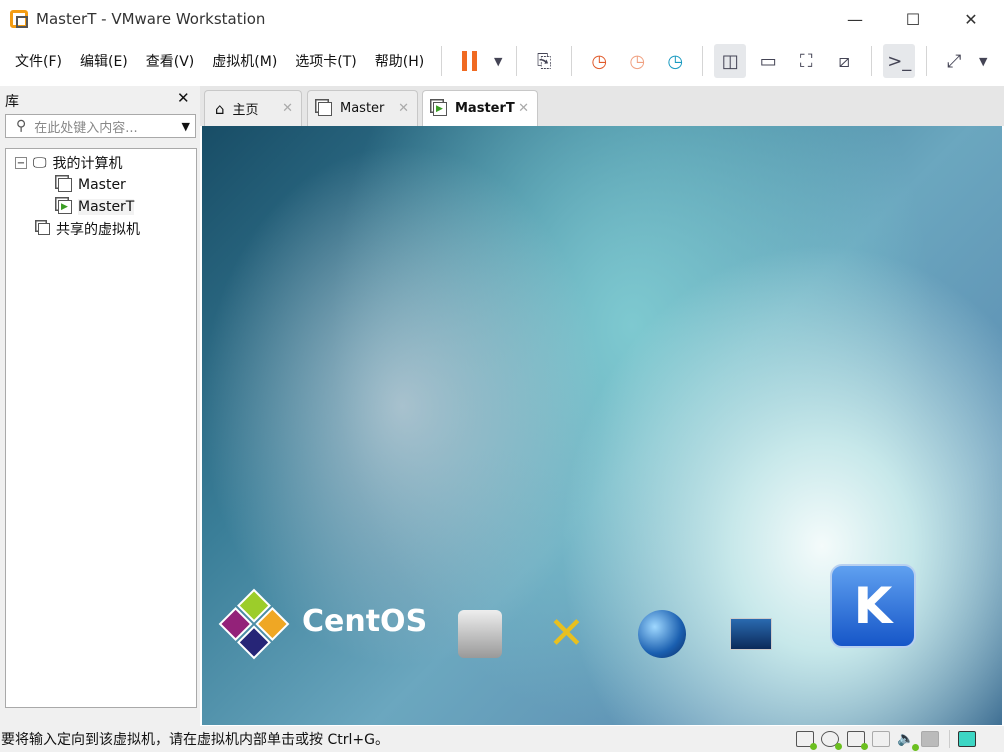  I want to click on usb-status-icon, so click(930, 739).